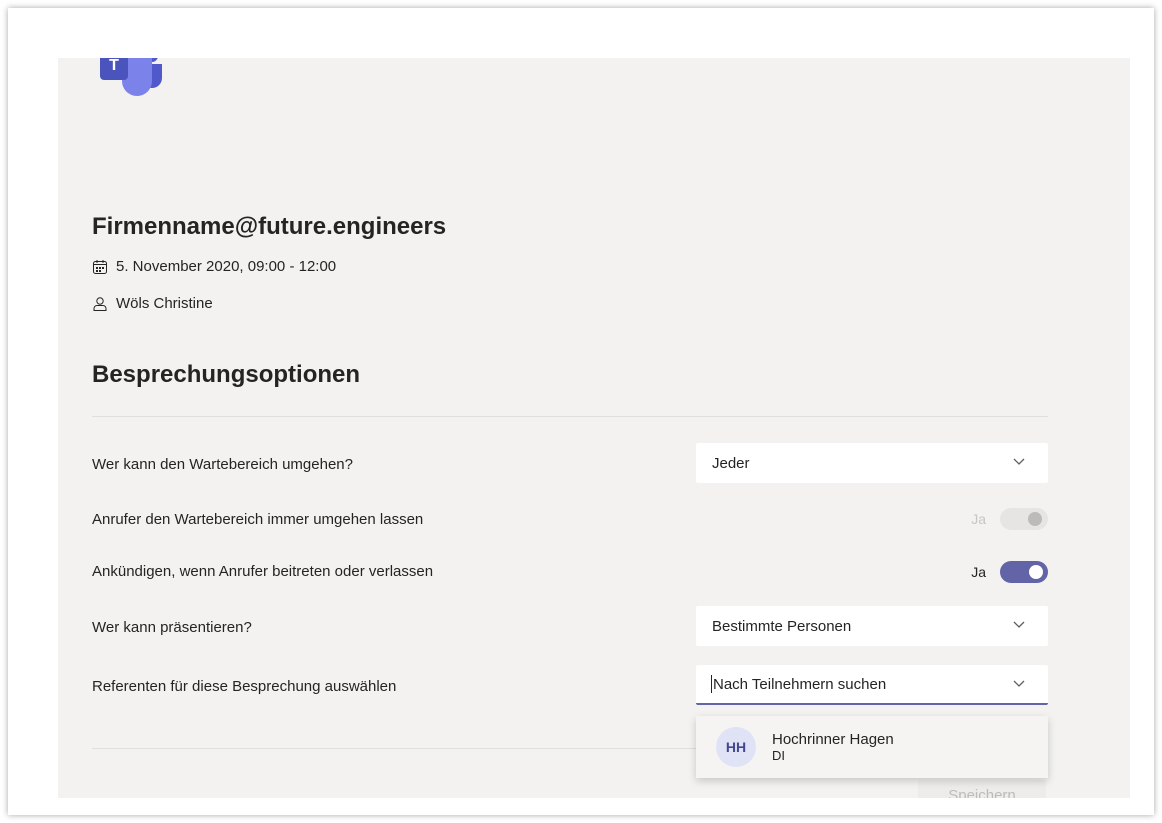 Image resolution: width=1162 pixels, height=823 pixels. What do you see at coordinates (978, 519) in the screenshot?
I see `callers-bypass-toggle-text: Ja` at bounding box center [978, 519].